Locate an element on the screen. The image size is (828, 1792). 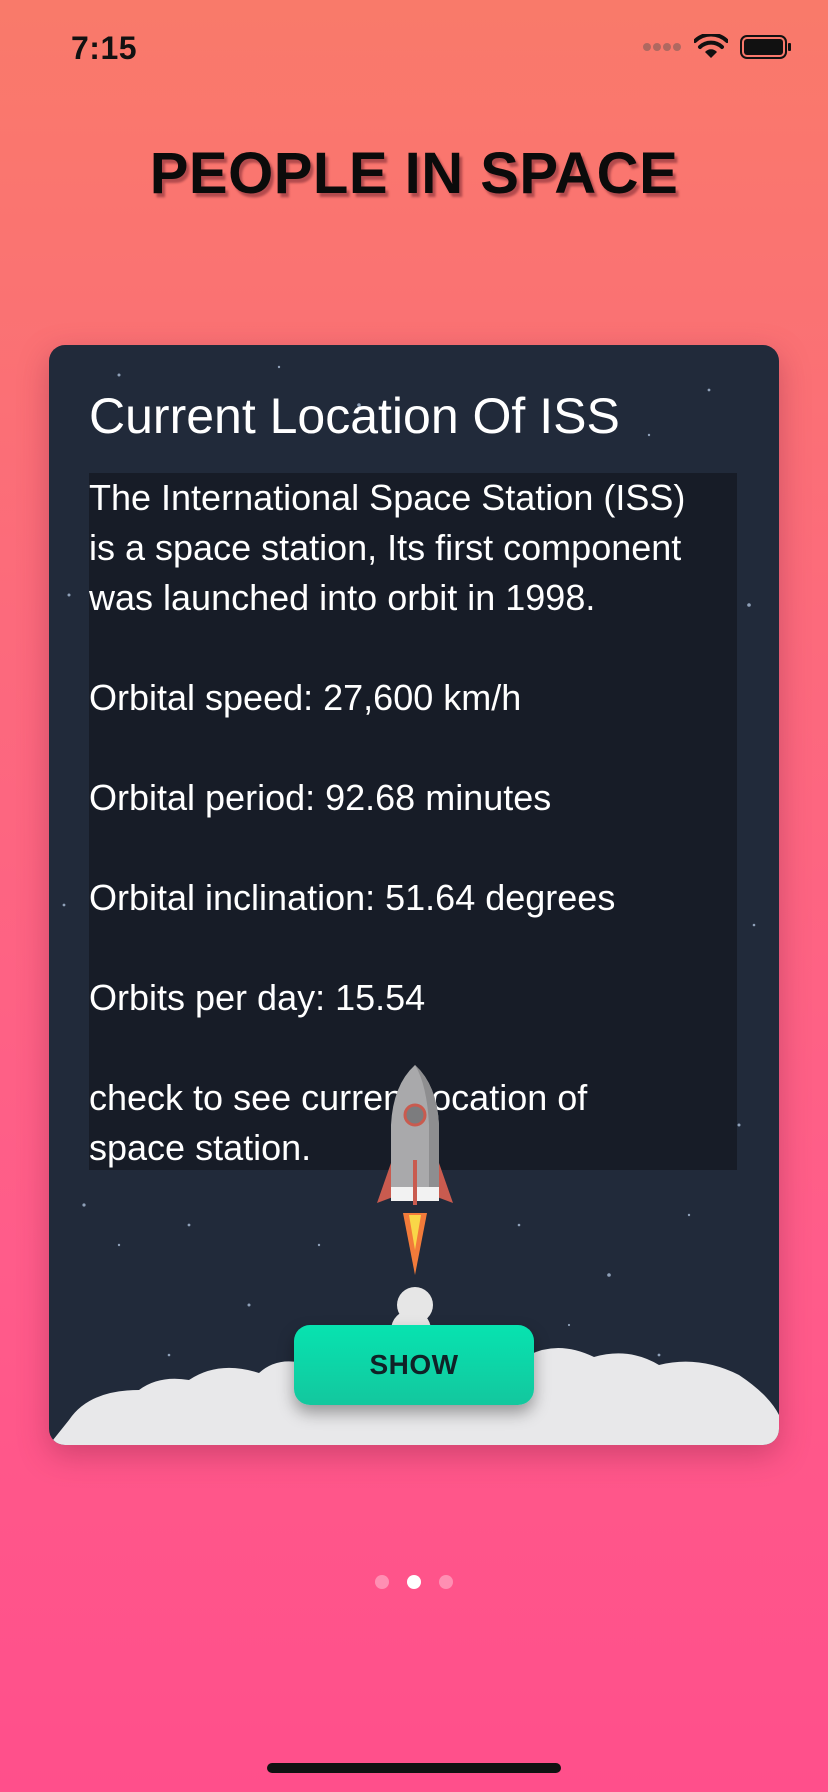
signal-icon is located at coordinates (662, 47).